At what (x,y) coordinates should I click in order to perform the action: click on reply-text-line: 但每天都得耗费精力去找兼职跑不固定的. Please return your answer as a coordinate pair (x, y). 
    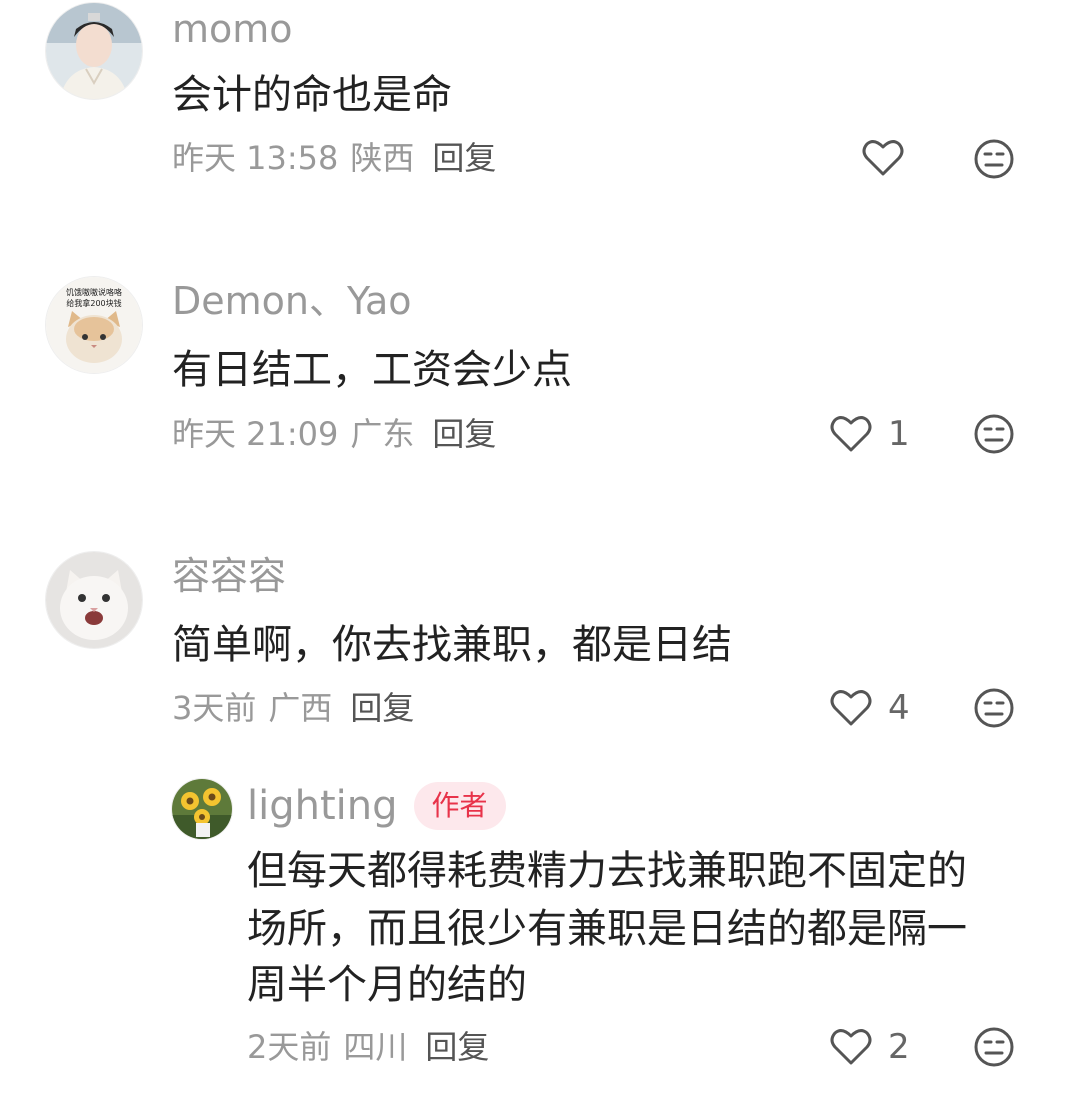
    Looking at the image, I should click on (607, 871).